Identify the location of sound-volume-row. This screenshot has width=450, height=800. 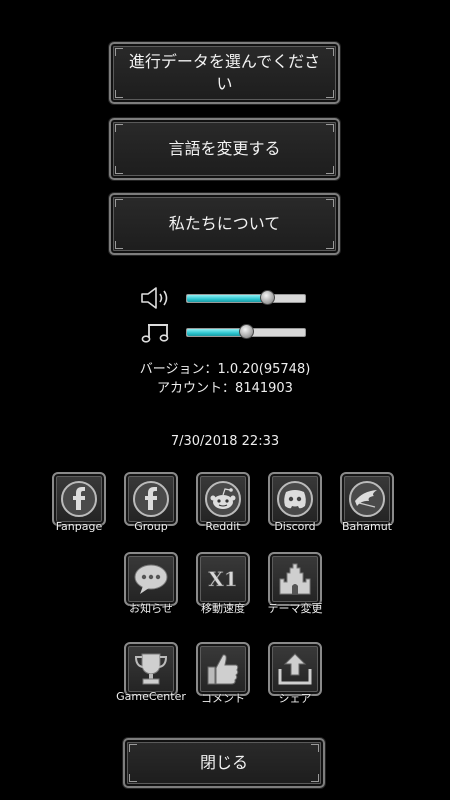
(225, 298).